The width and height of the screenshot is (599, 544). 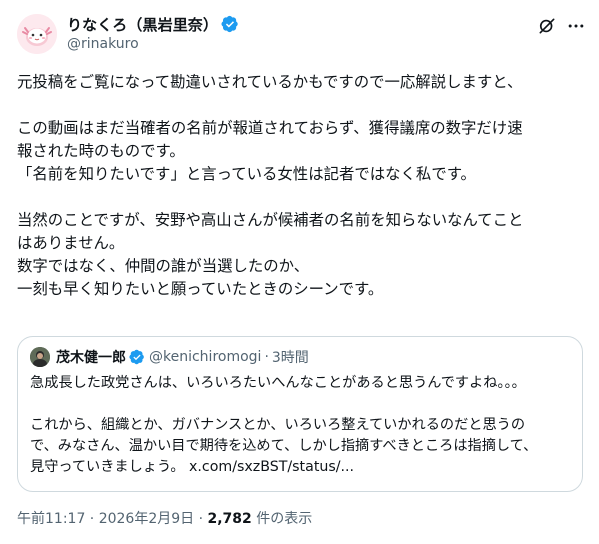 I want to click on author-name-row: りなくろ（黒岩里奈）, so click(x=153, y=24).